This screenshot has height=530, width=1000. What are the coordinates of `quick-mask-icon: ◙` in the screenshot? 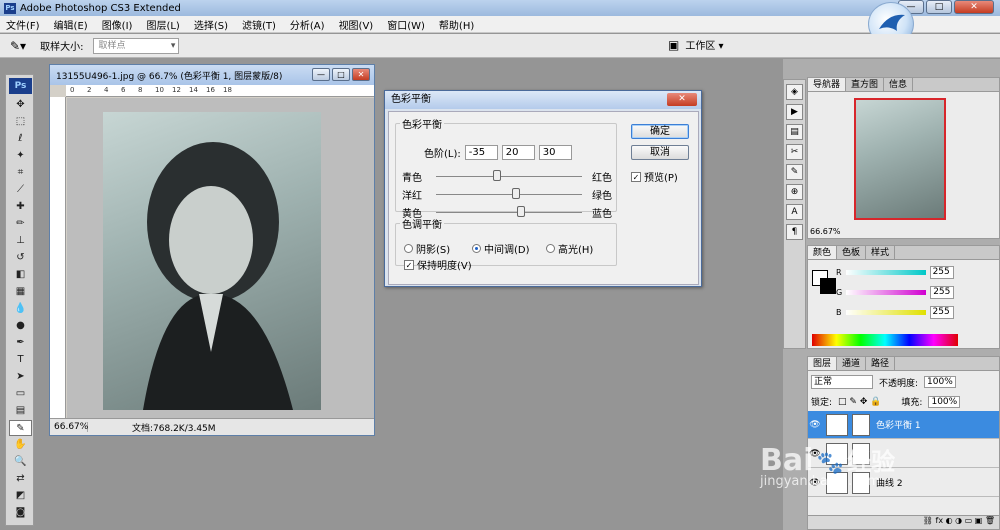 It's located at (20, 513).